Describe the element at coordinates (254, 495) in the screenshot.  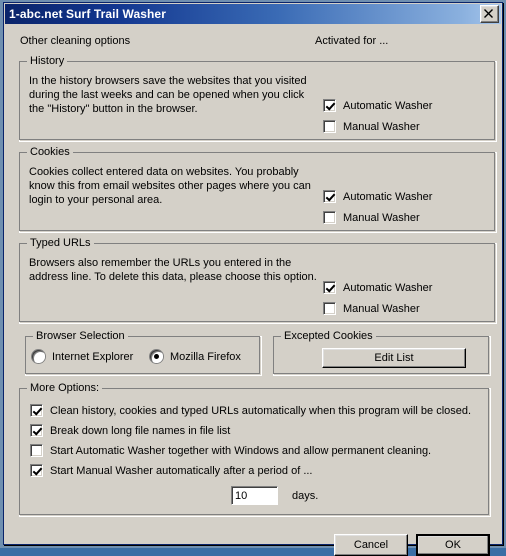
I see `period-days-input` at that location.